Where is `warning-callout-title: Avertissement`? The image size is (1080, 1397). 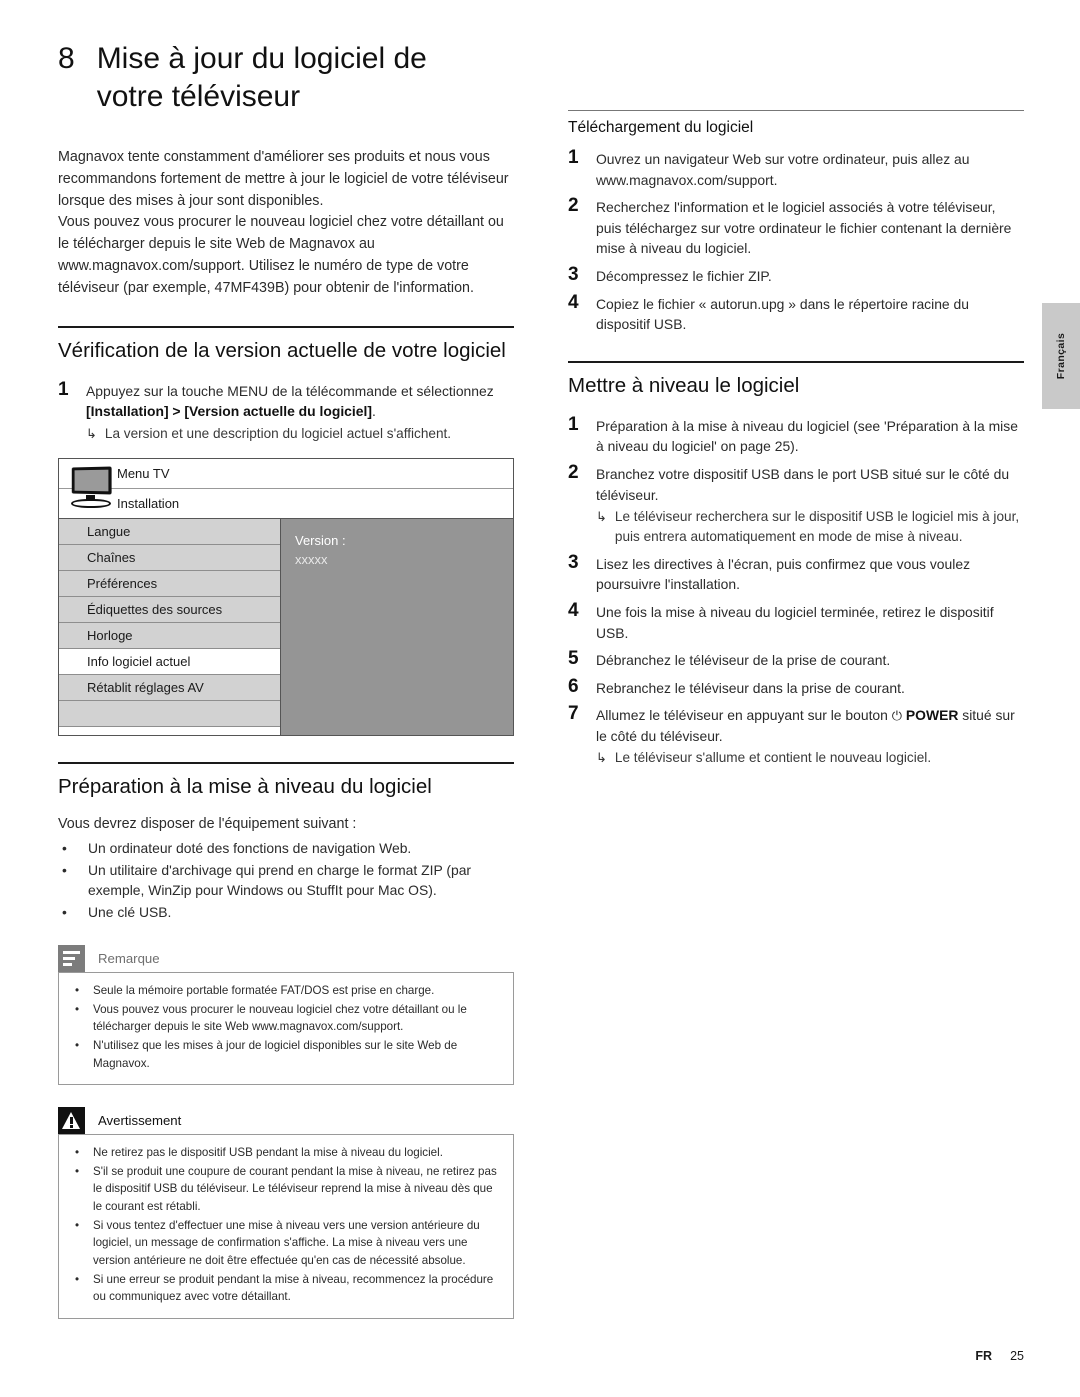
warning-callout-title: Avertissement is located at coordinates (140, 1121).